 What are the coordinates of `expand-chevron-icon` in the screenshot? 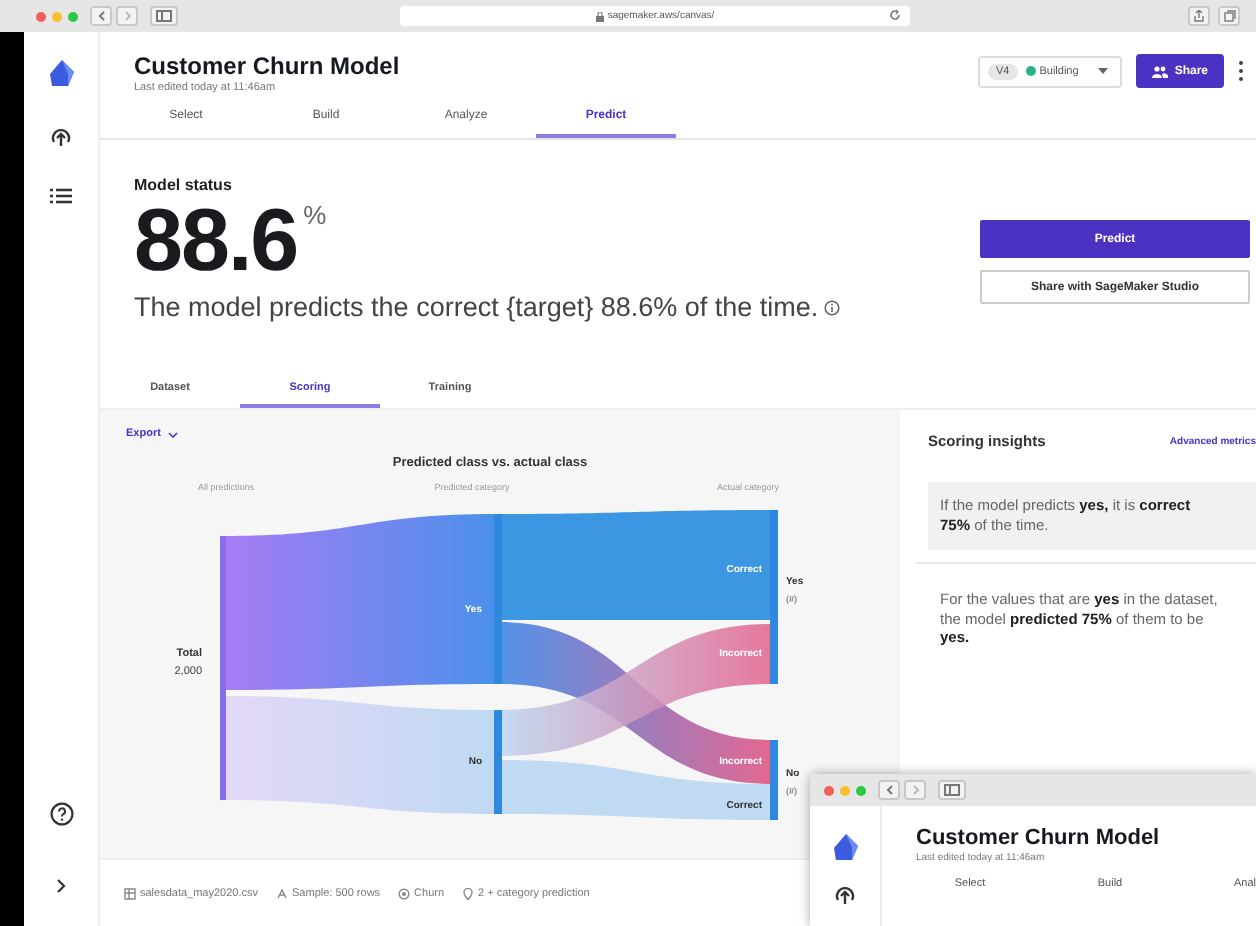 It's located at (61, 886).